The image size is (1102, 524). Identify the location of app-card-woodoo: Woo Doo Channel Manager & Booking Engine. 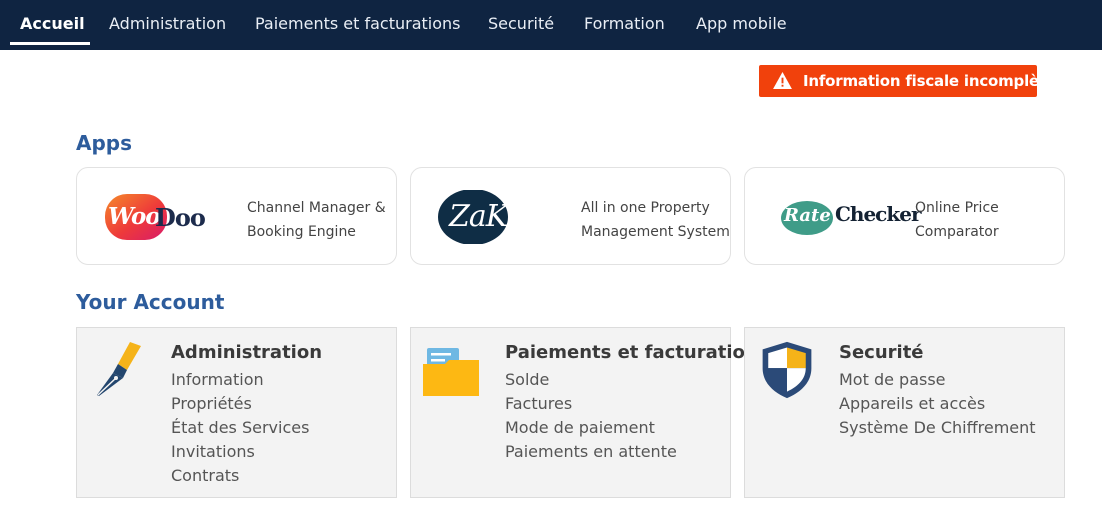
(236, 216).